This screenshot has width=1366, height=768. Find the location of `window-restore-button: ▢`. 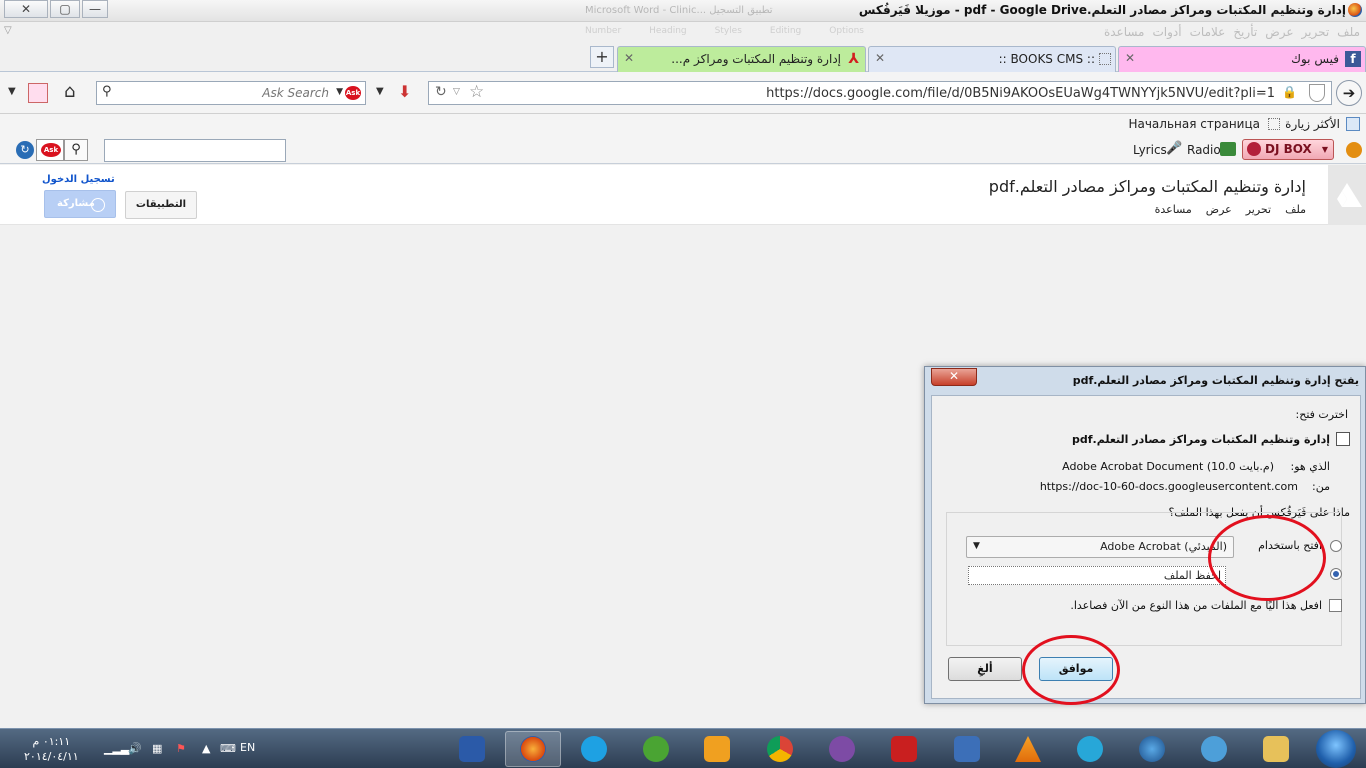

window-restore-button: ▢ is located at coordinates (65, 9).